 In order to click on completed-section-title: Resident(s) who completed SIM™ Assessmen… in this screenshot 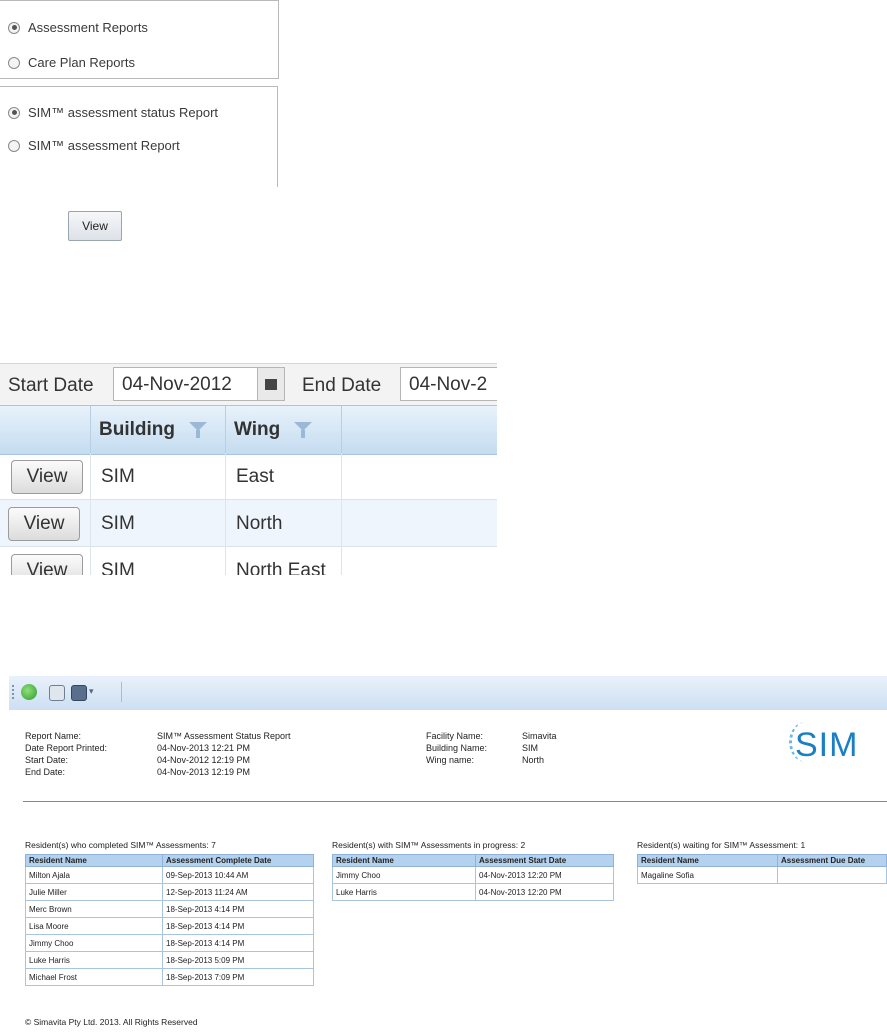, I will do `click(120, 845)`.